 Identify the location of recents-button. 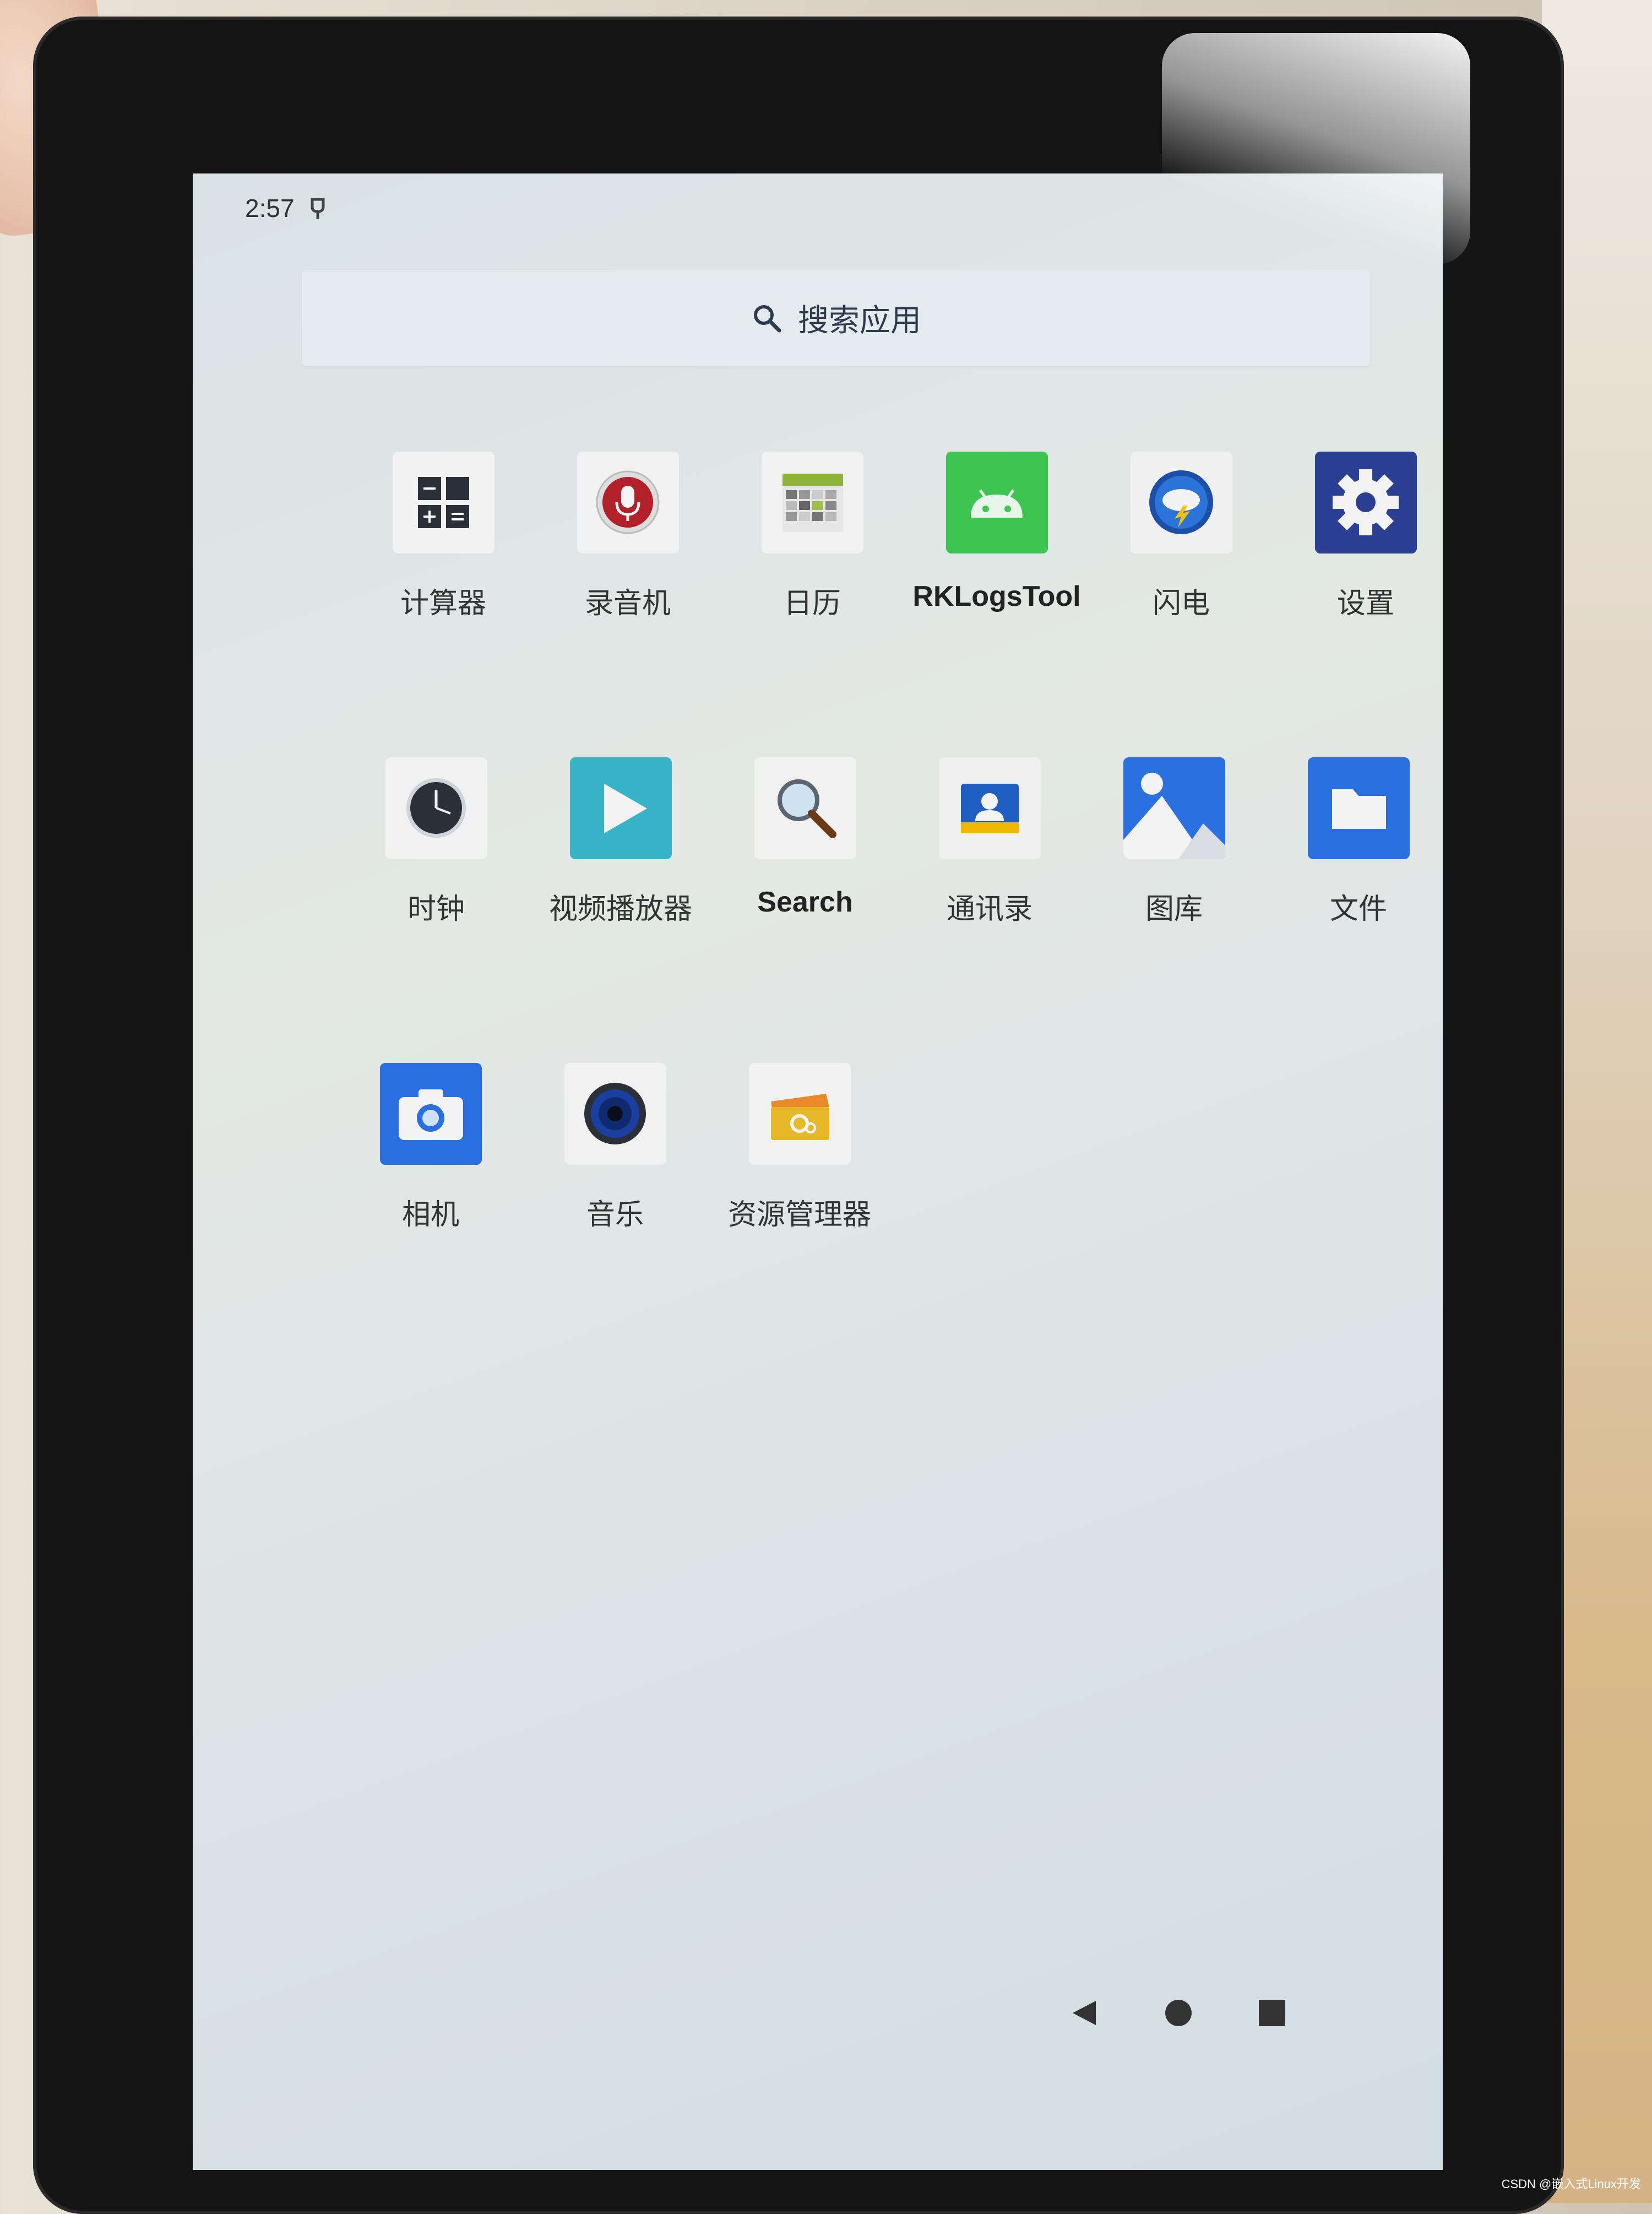
(1272, 2012).